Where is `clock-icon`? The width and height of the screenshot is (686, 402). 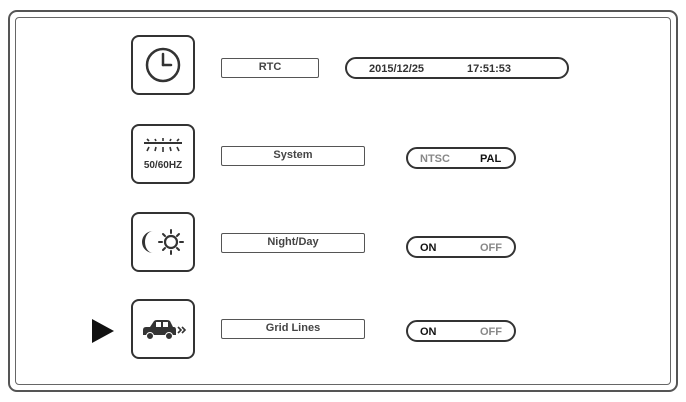 clock-icon is located at coordinates (163, 65).